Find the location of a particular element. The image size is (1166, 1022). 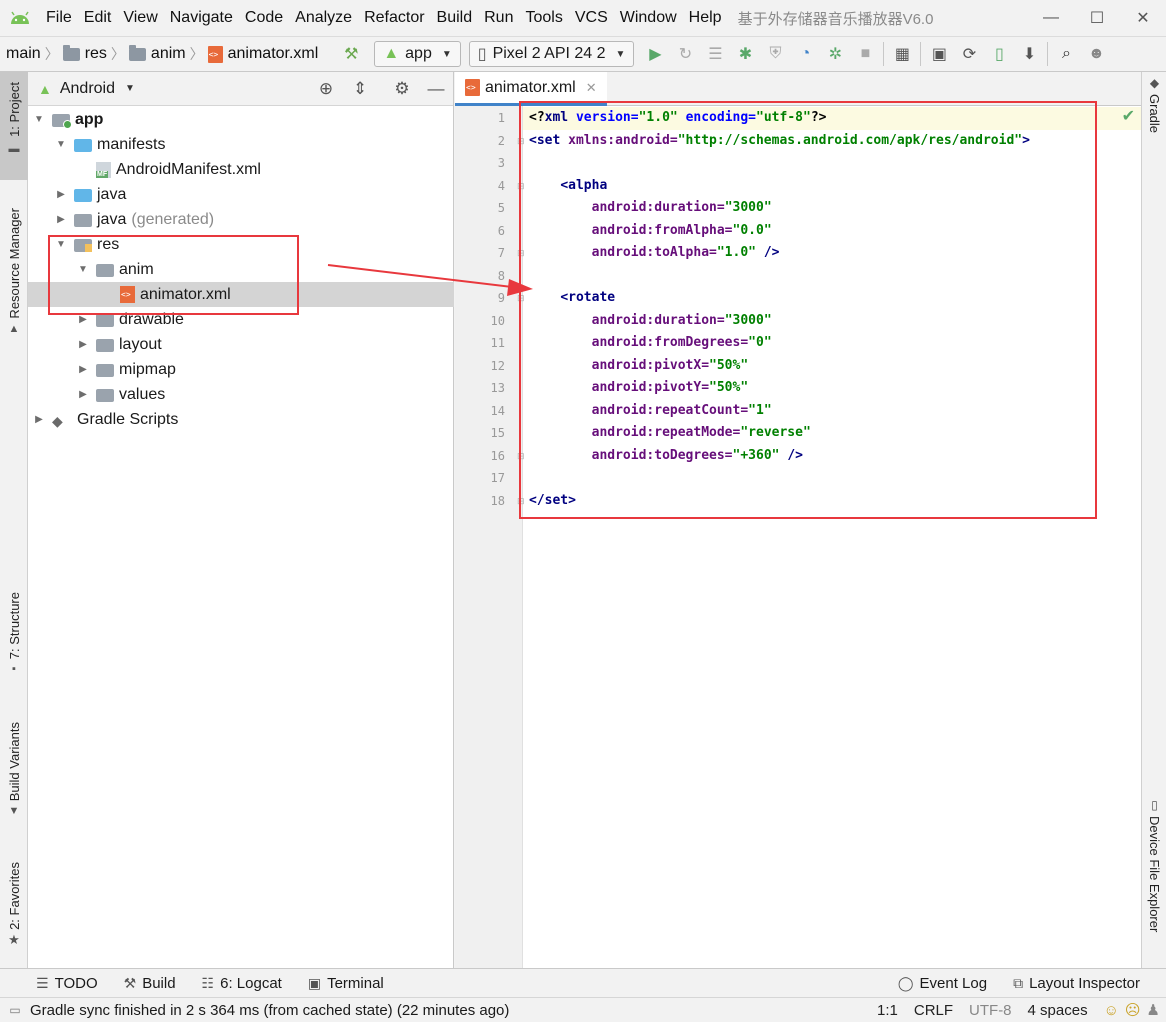

tree-item-layout: ▶ layout is located at coordinates (241, 344).